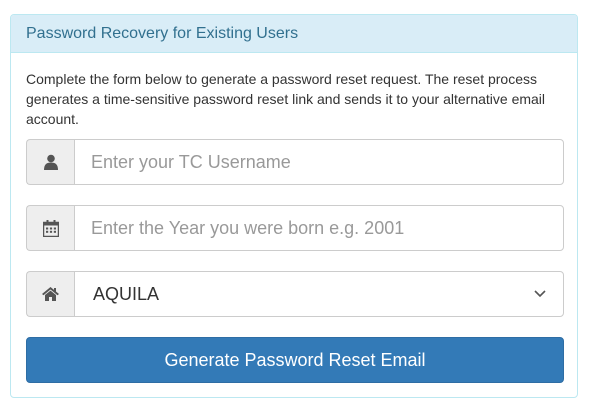 This screenshot has height=418, width=590. I want to click on panel-title: Password Recovery for Existing Users, so click(294, 34).